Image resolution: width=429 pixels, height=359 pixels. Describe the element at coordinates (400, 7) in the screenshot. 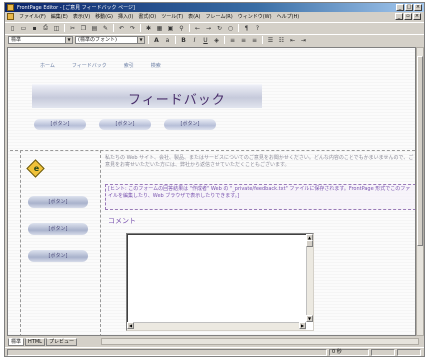

I see `minimize-icon: _` at that location.